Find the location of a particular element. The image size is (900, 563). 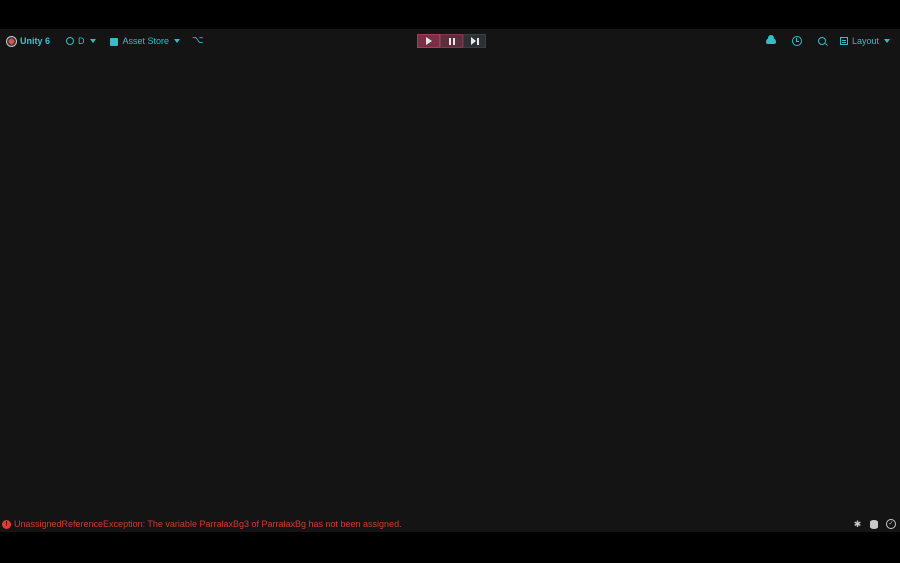

layout-dropdown: Layout is located at coordinates (864, 41).